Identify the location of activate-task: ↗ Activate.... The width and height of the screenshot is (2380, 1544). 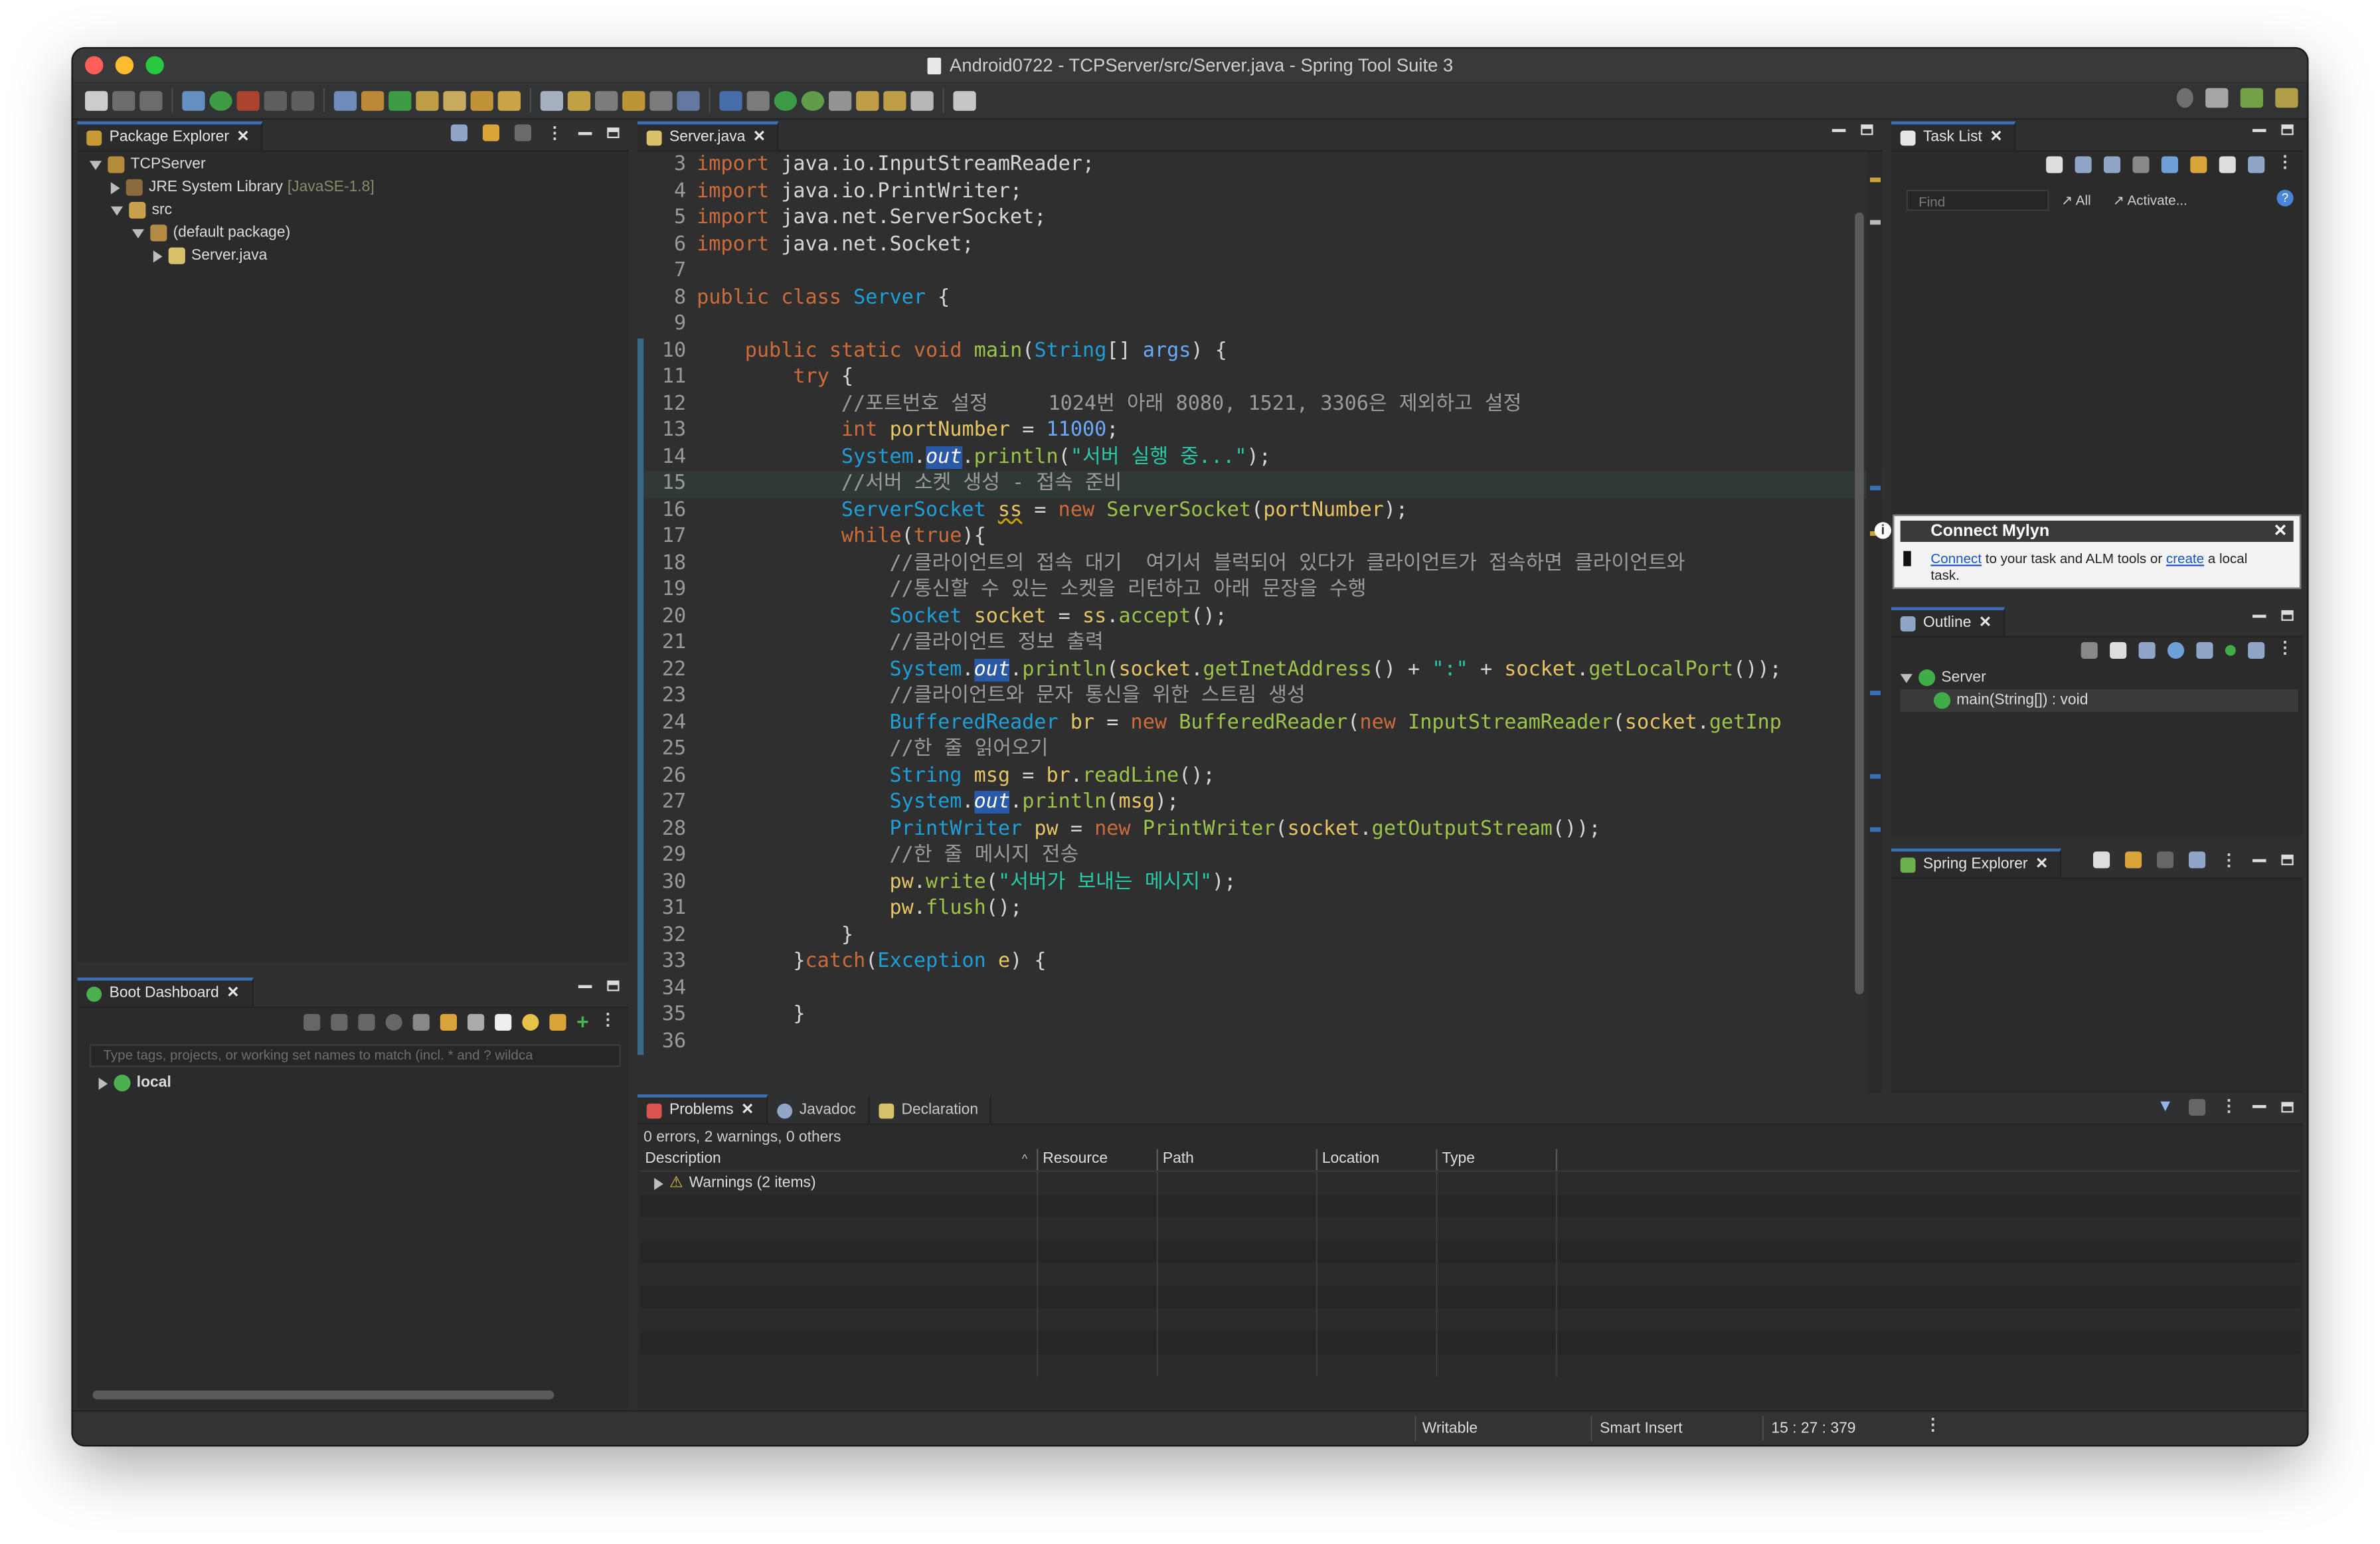
(2150, 201).